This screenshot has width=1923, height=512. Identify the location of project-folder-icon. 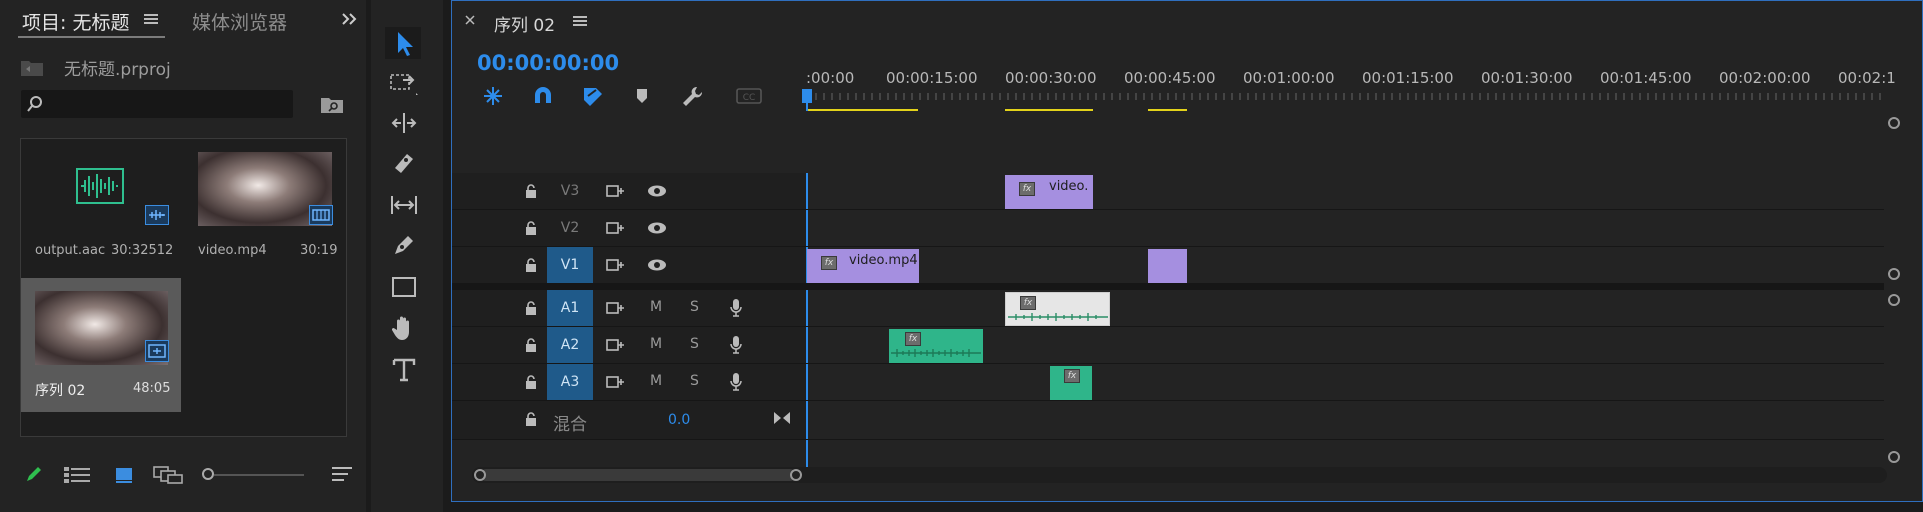
(32, 67).